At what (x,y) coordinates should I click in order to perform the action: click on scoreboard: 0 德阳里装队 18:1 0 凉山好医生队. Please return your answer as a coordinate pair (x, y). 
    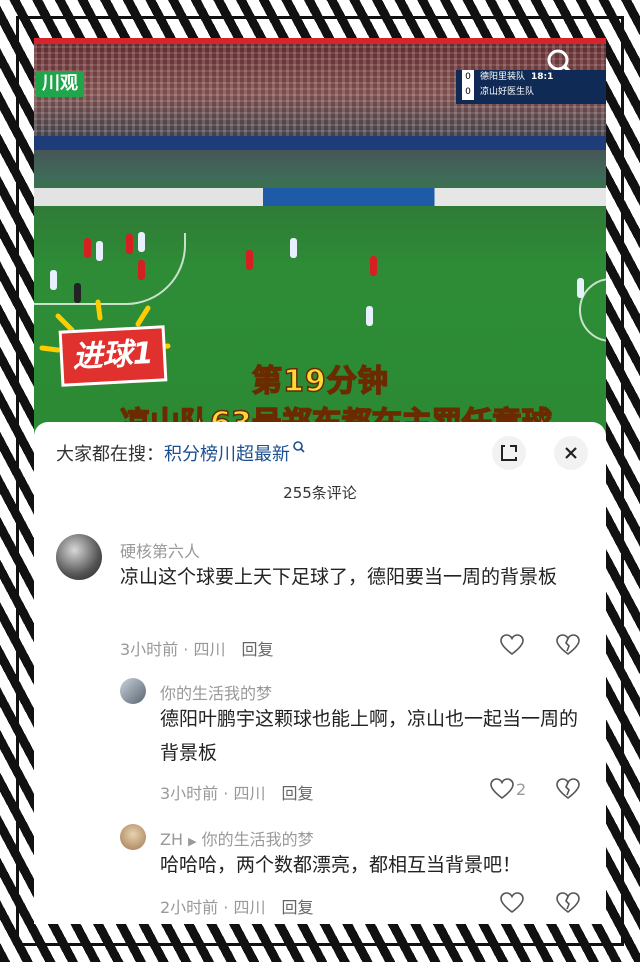
    Looking at the image, I should click on (531, 87).